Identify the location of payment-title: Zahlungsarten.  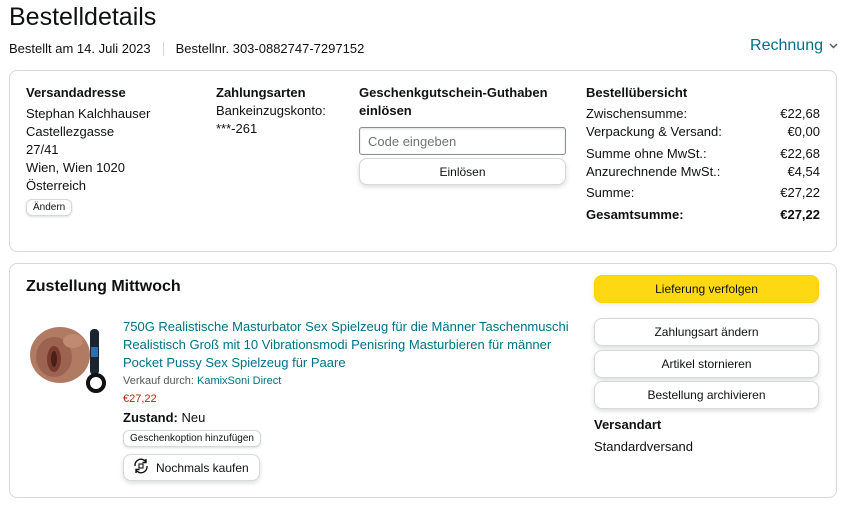
(261, 92).